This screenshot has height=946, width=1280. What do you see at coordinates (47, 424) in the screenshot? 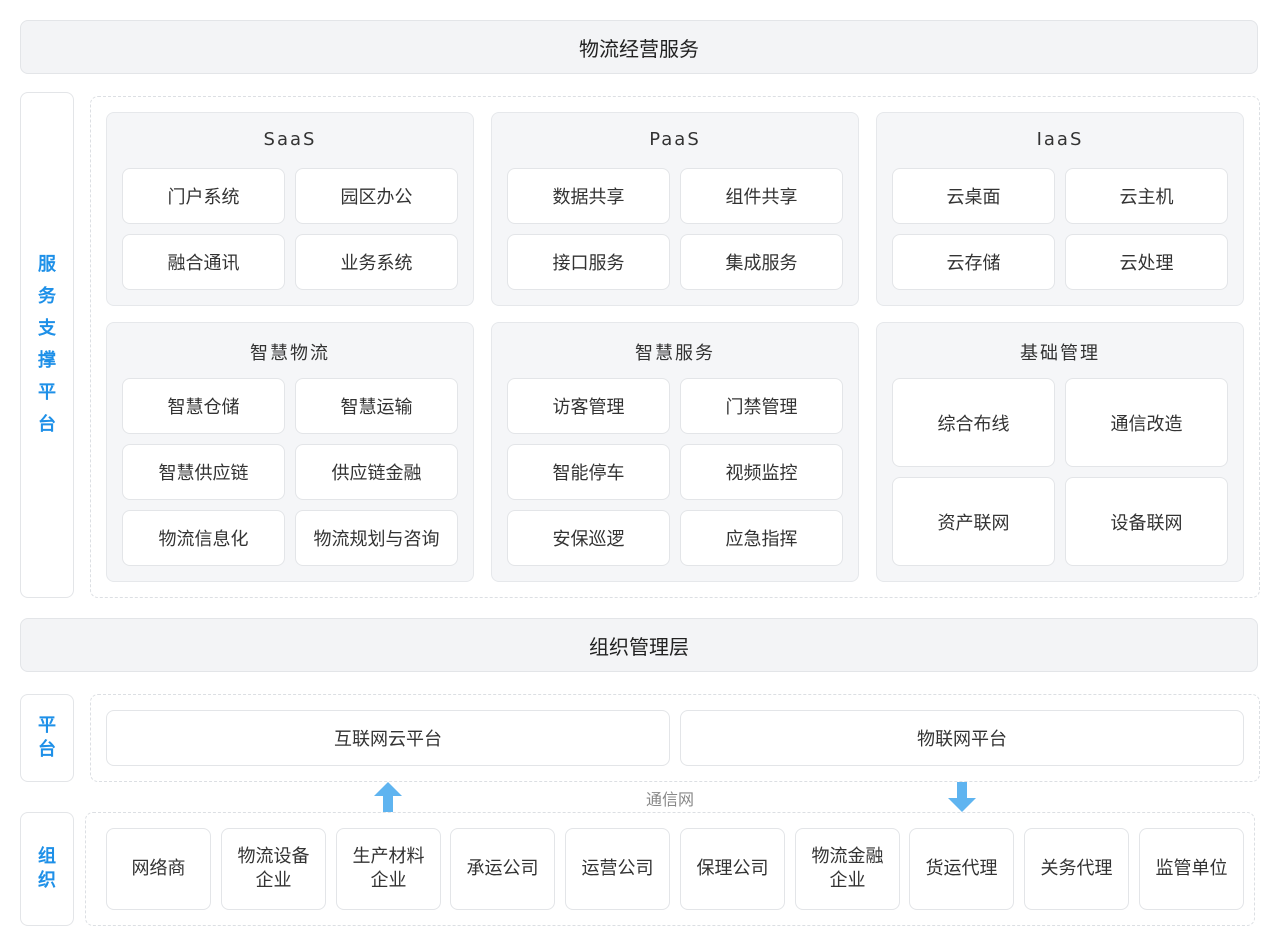
I see `support-label-char: 台` at bounding box center [47, 424].